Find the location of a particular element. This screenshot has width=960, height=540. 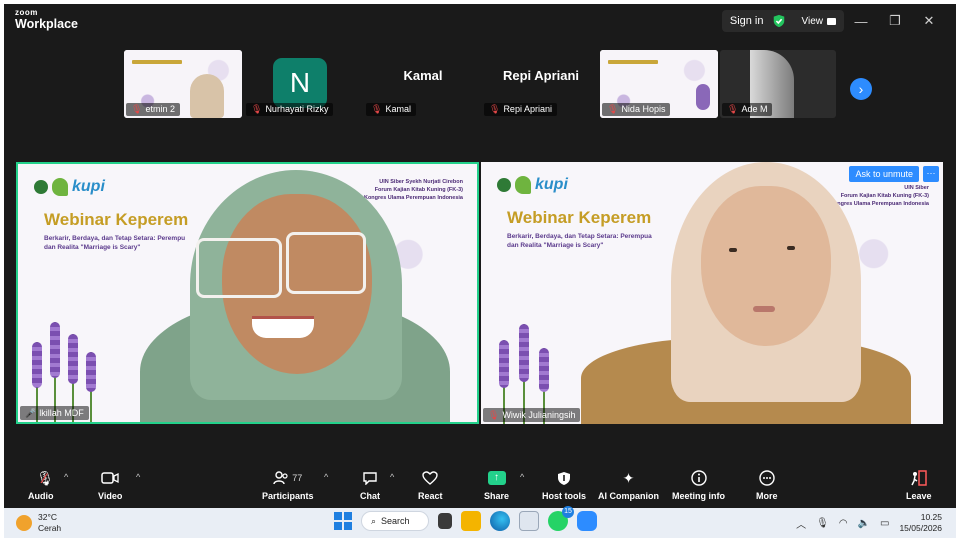

participants-button: 77 Participants is located at coordinates (288, 484).